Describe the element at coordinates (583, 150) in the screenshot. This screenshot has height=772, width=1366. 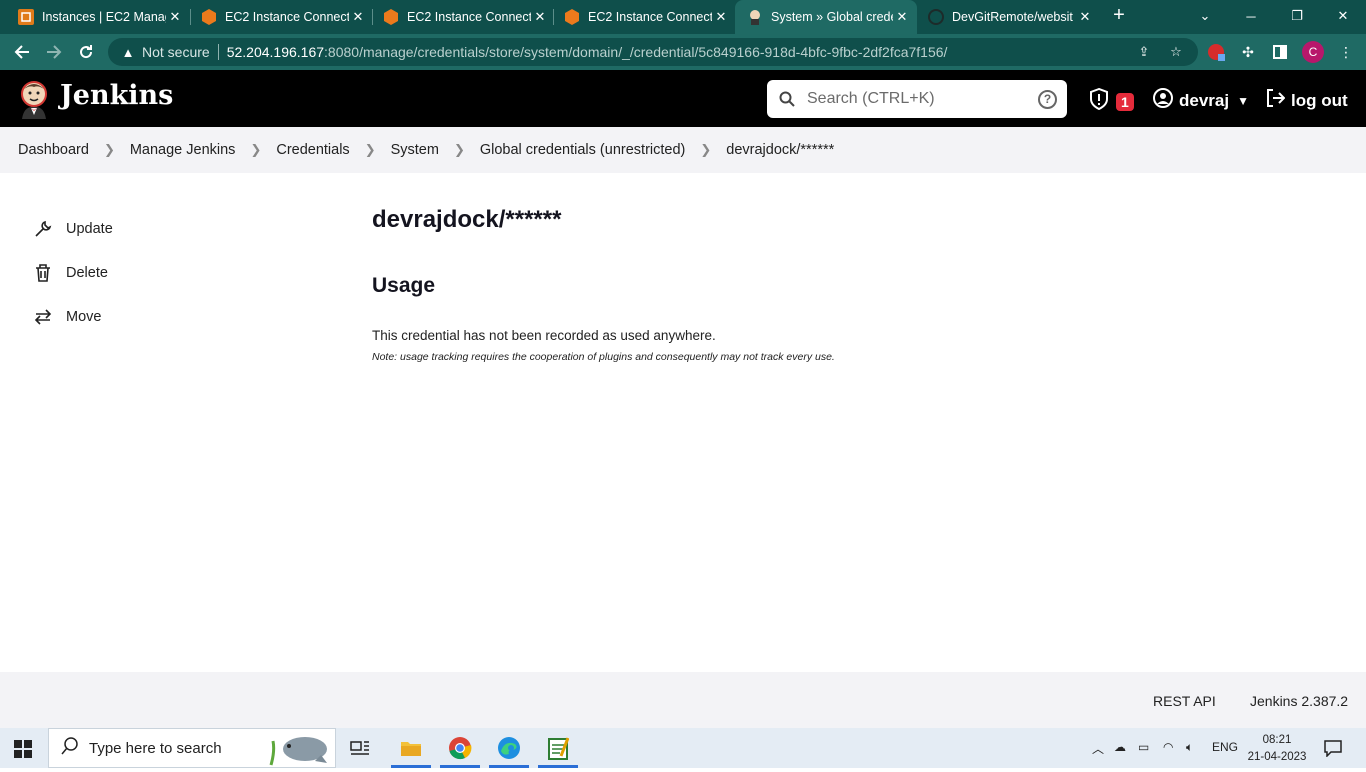
I see `breadcrumb-global-credentials: Global credentials (unrestricted)` at that location.